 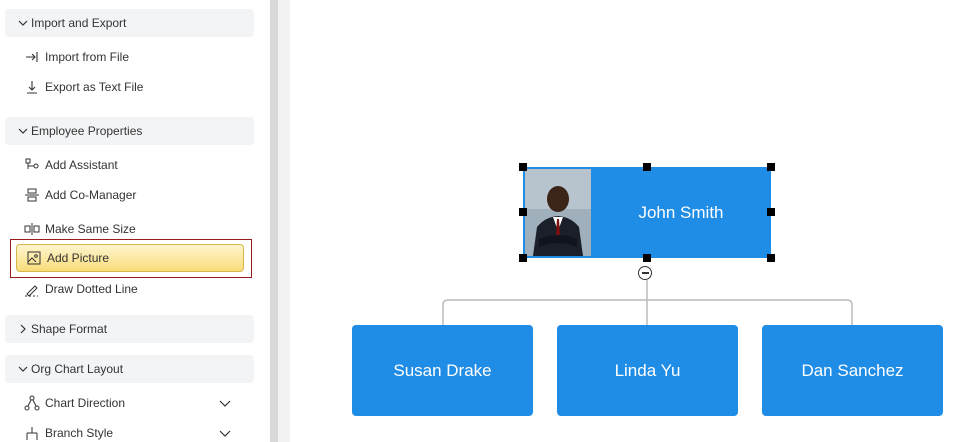 I want to click on add-co-manager-item: Add Co-Manager, so click(x=80, y=195).